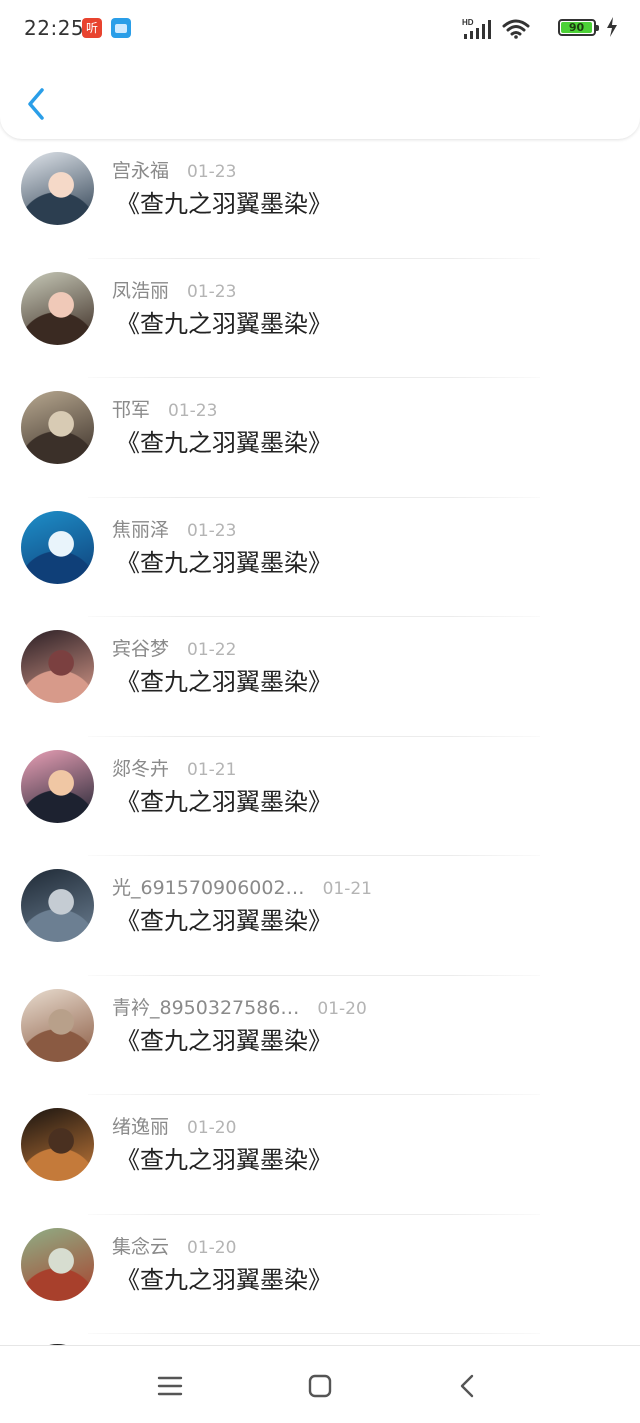 This screenshot has width=640, height=1423. Describe the element at coordinates (174, 767) in the screenshot. I see `author-line: 郯冬卉 01-21` at that location.